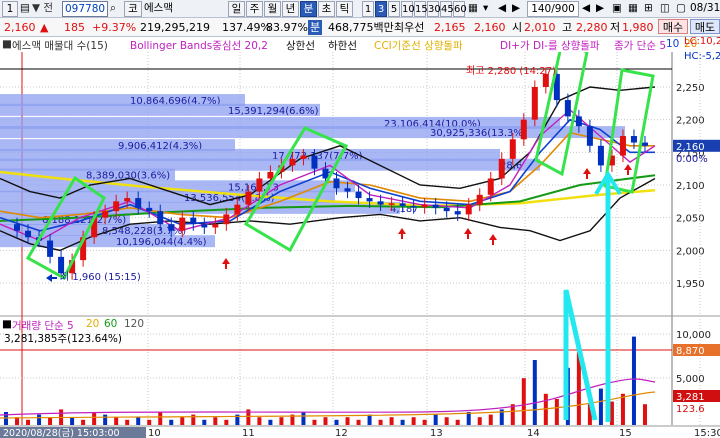  What do you see at coordinates (308, 9) in the screenshot?
I see `period-button-4: 분` at bounding box center [308, 9].